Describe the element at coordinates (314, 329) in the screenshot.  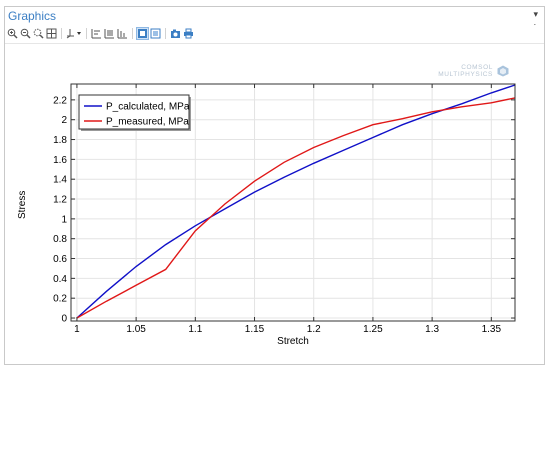
I see `x-tick-label: 1.2` at that location.